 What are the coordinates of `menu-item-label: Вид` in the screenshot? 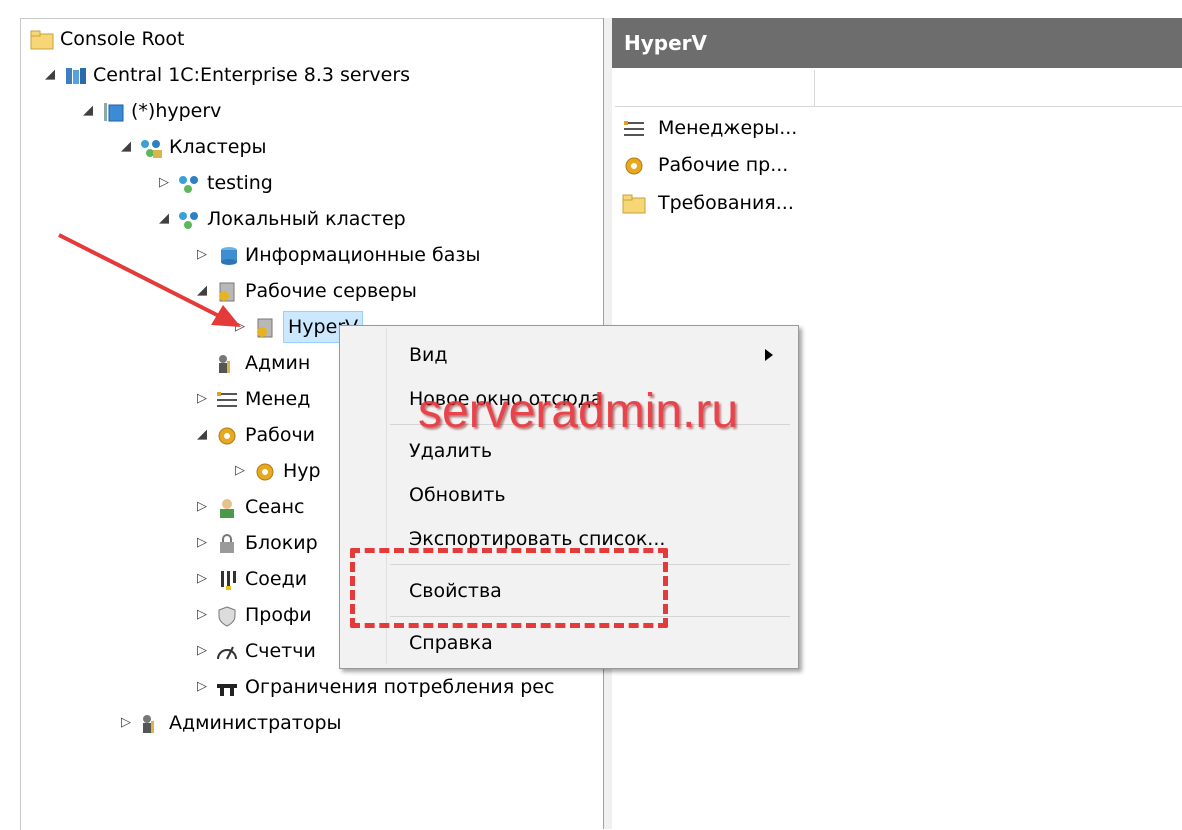 It's located at (428, 355).